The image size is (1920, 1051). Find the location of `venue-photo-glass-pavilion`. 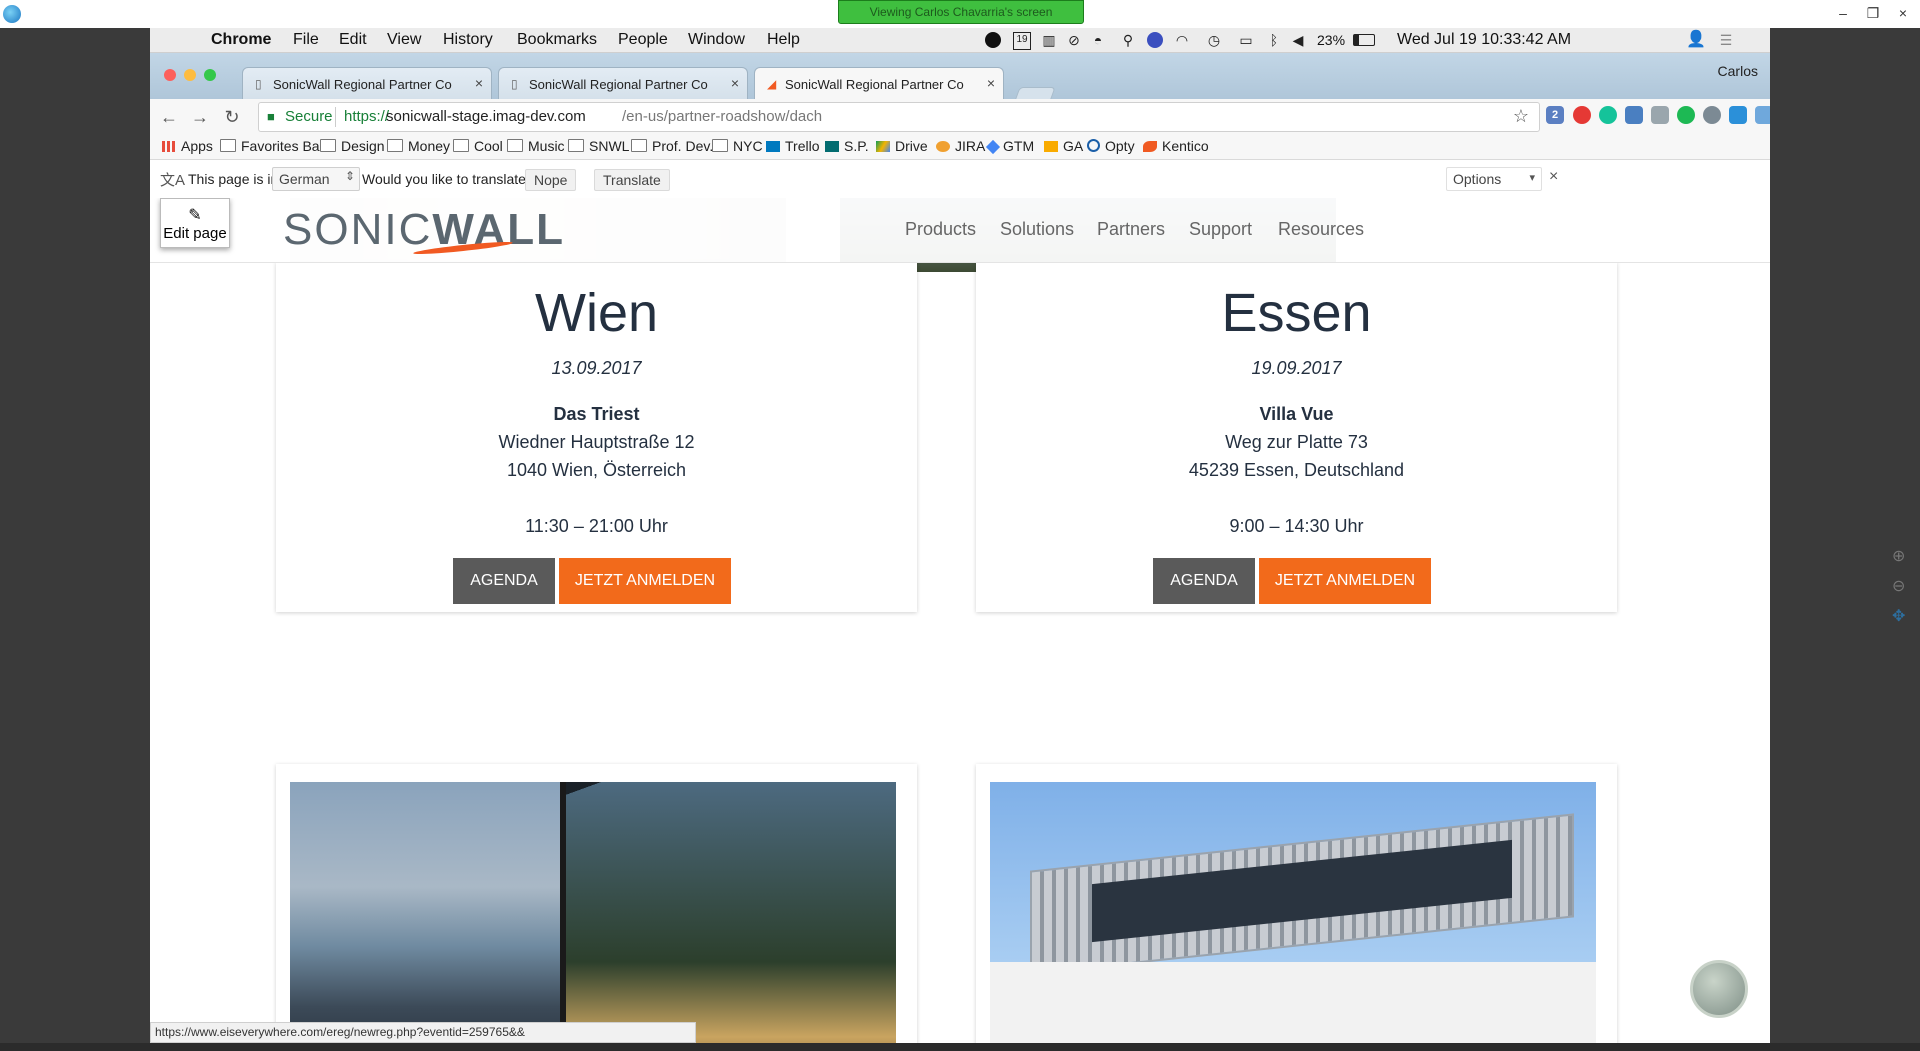

venue-photo-glass-pavilion is located at coordinates (593, 912).